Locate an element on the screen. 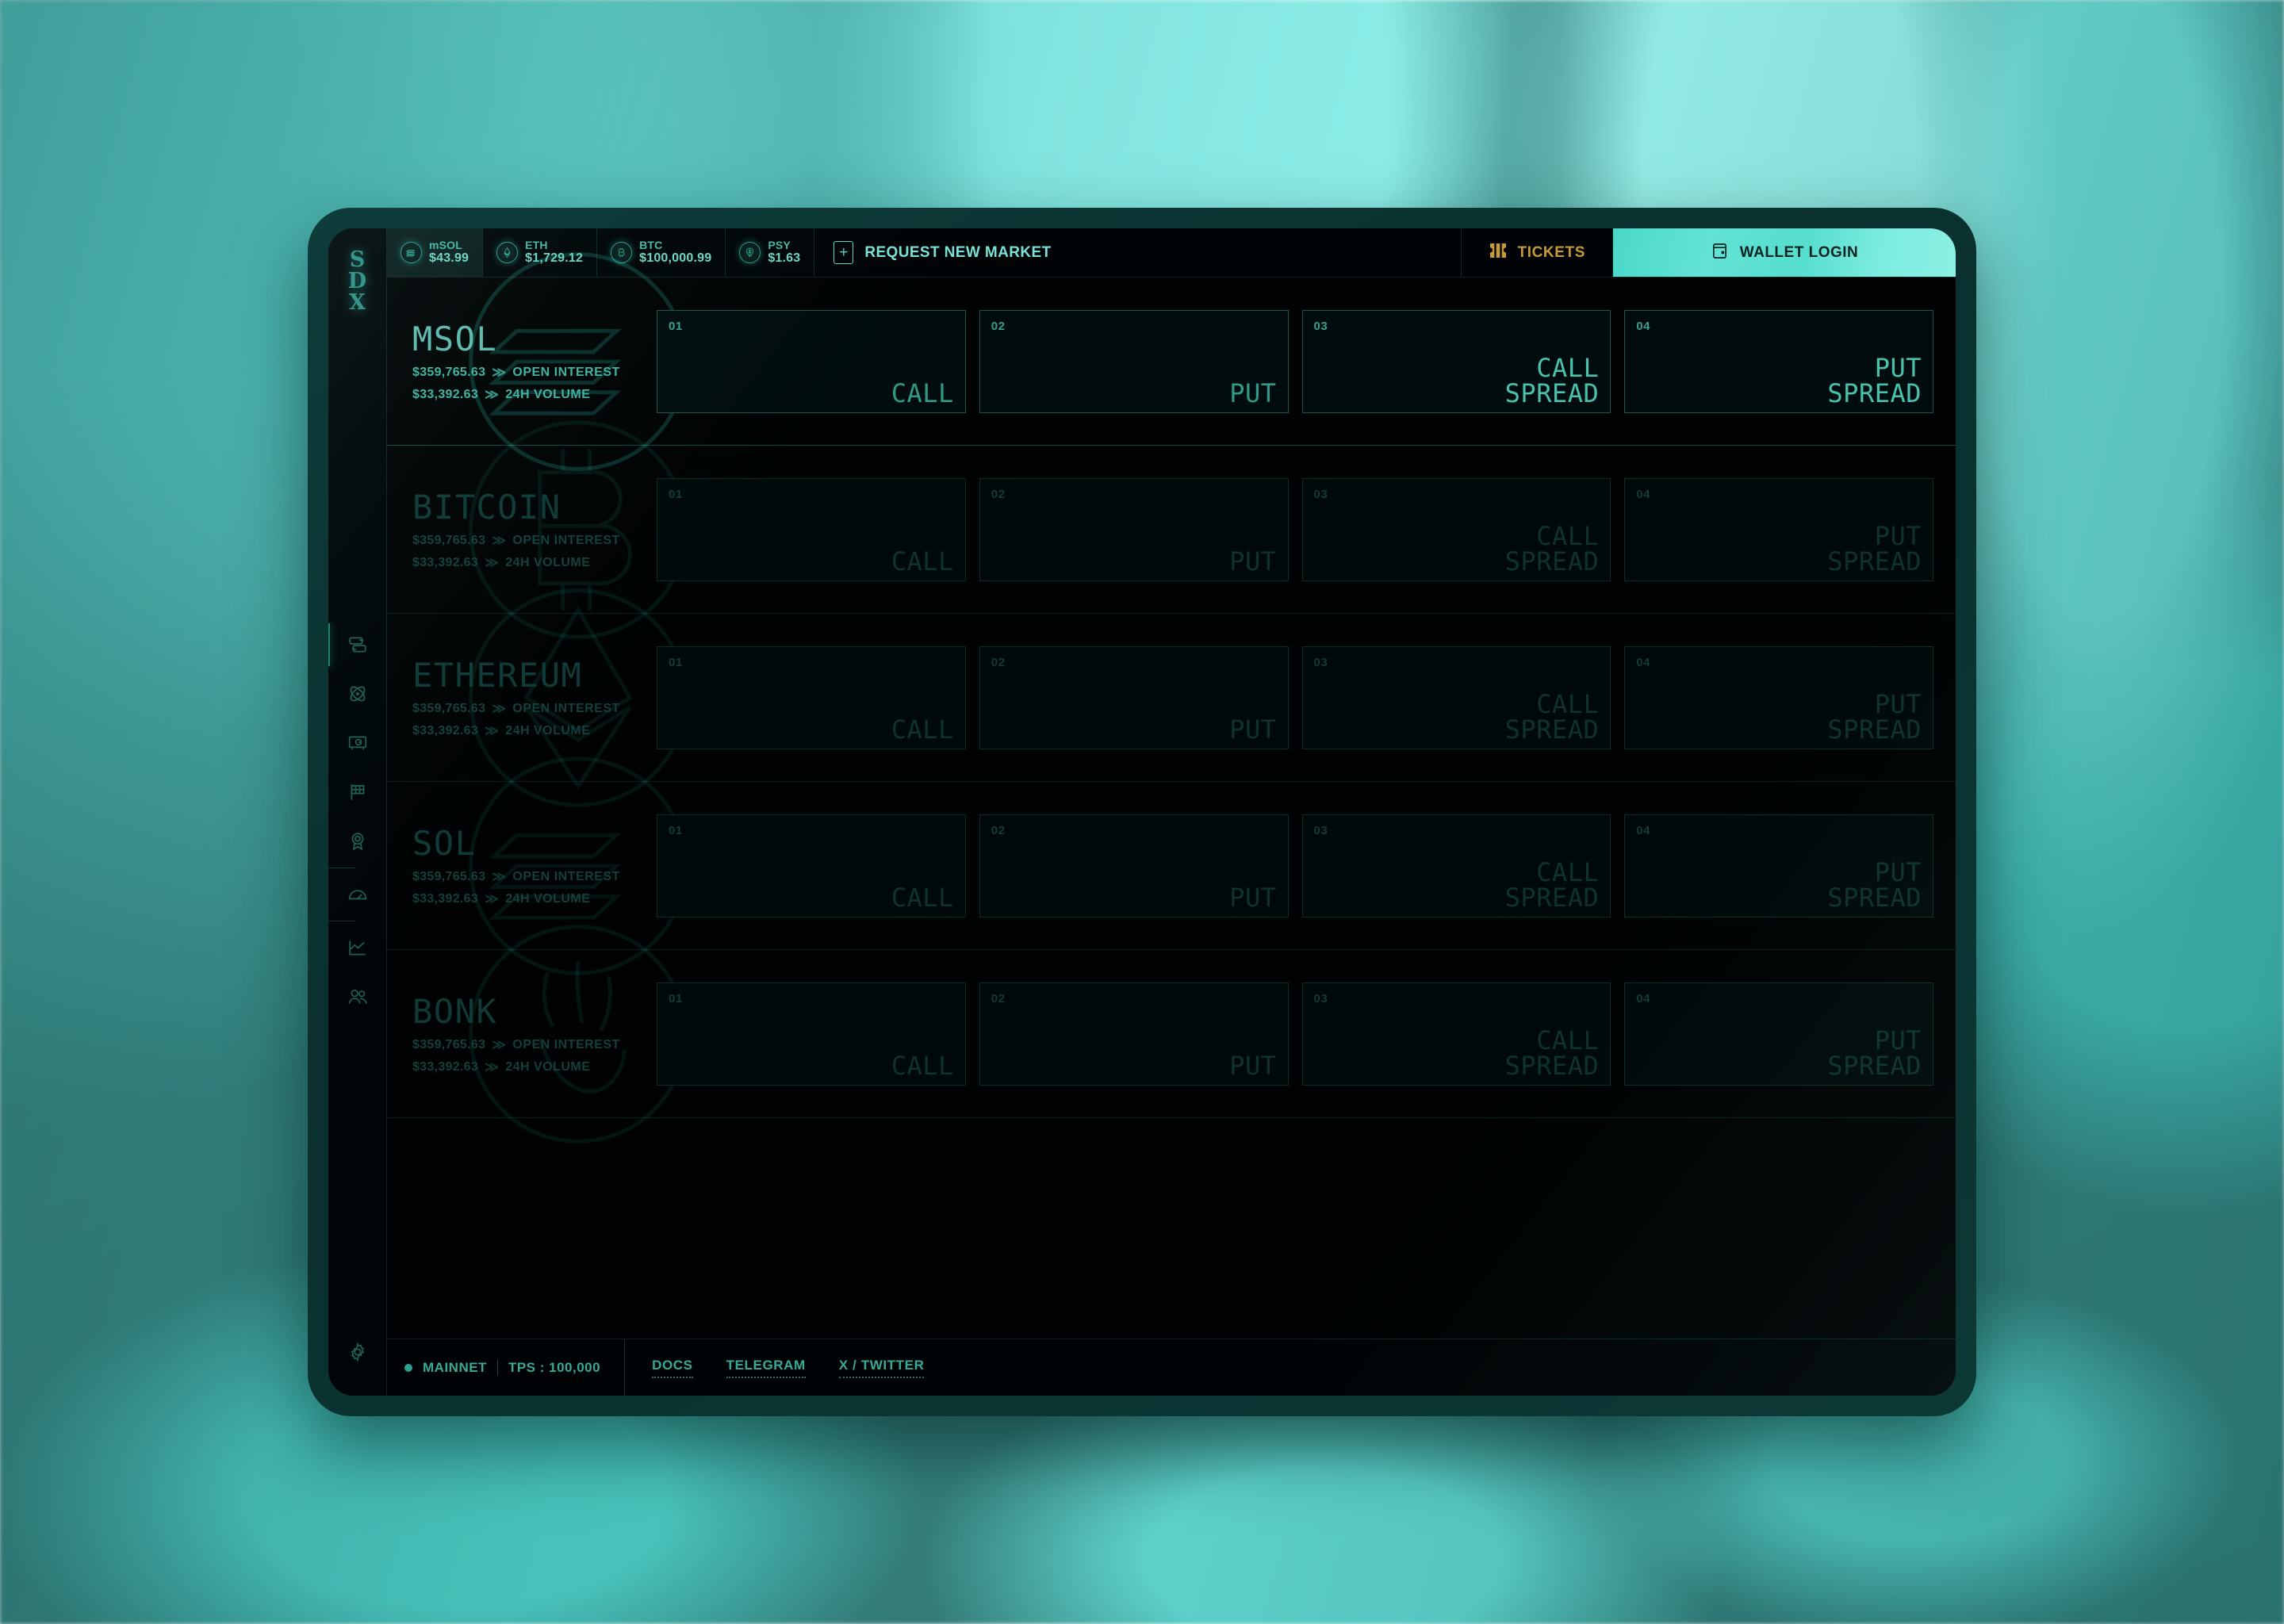 This screenshot has width=2284, height=1624. link-twitter: X / TWITTER is located at coordinates (881, 1368).